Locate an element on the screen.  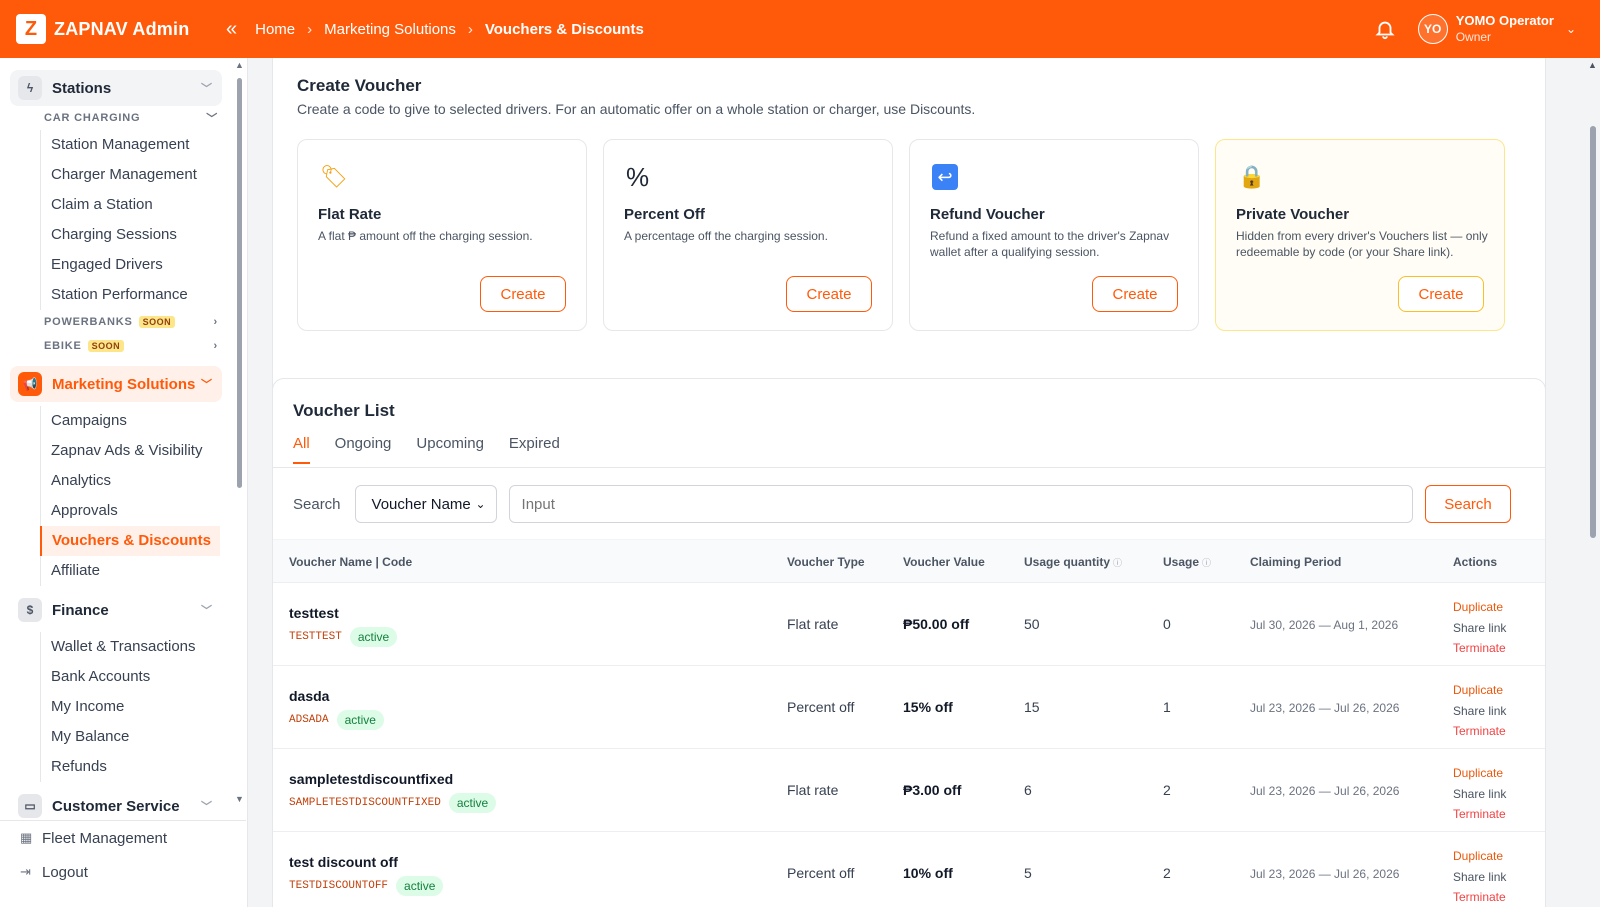
sidebar-subgroup-ebike: EBIKE SOON › is located at coordinates (138, 346).